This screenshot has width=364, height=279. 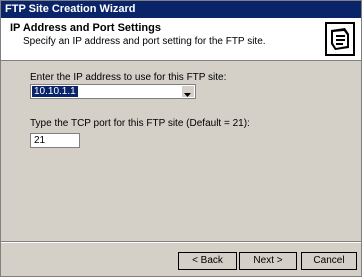 What do you see at coordinates (329, 261) in the screenshot?
I see `cancel-button: Cancel` at bounding box center [329, 261].